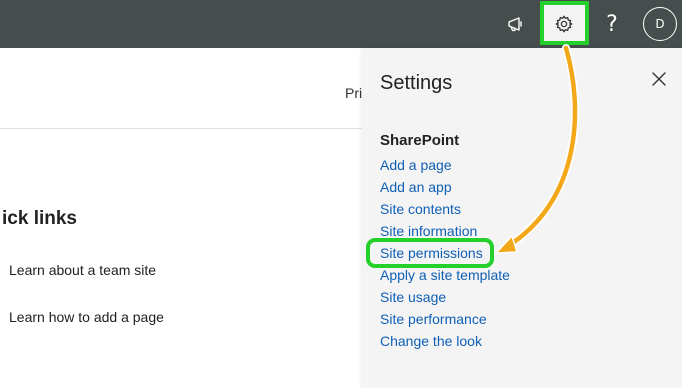 This screenshot has width=682, height=388. Describe the element at coordinates (428, 231) in the screenshot. I see `menu-item-site-information: Site information` at that location.